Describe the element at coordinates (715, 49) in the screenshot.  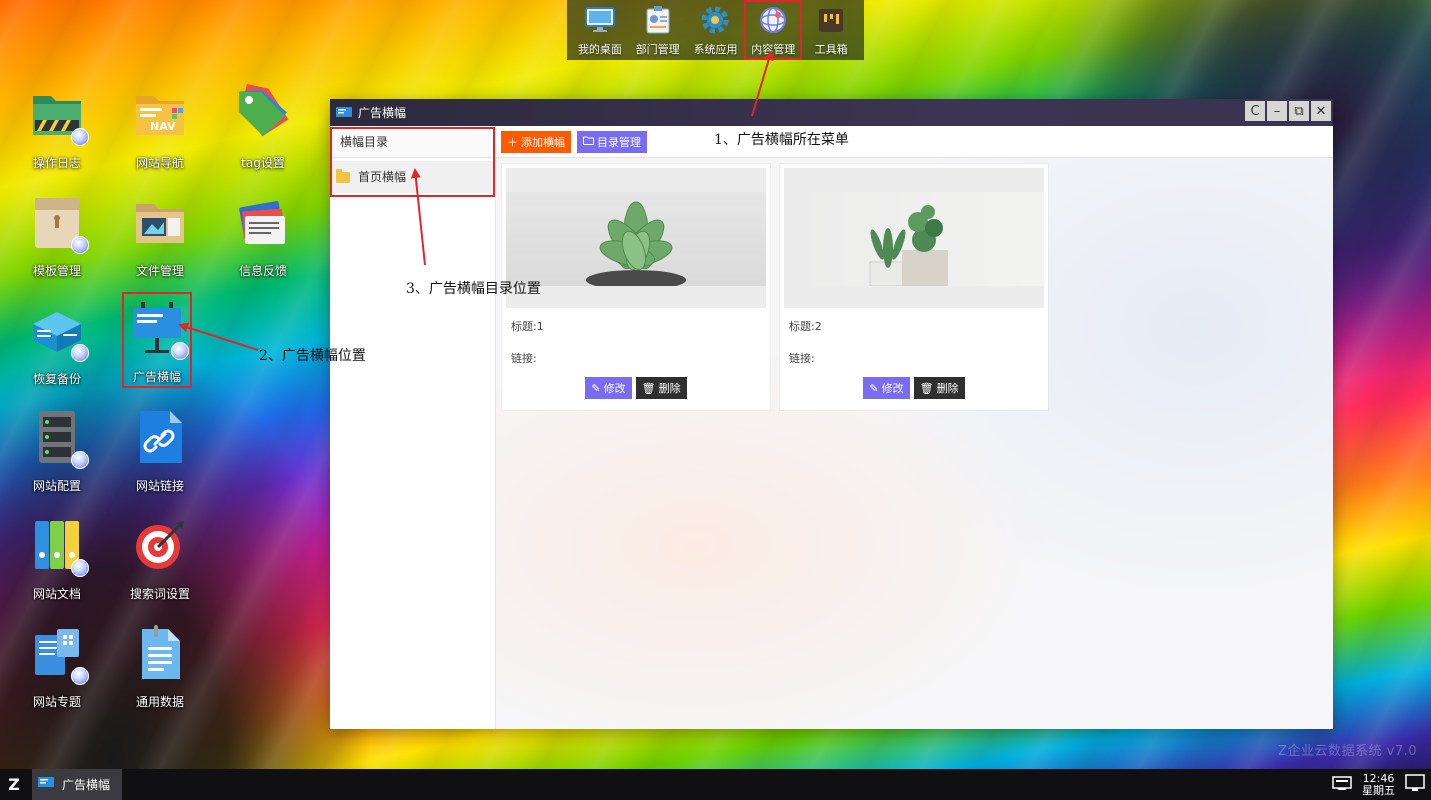
I see `dock-label: 系统应用` at that location.